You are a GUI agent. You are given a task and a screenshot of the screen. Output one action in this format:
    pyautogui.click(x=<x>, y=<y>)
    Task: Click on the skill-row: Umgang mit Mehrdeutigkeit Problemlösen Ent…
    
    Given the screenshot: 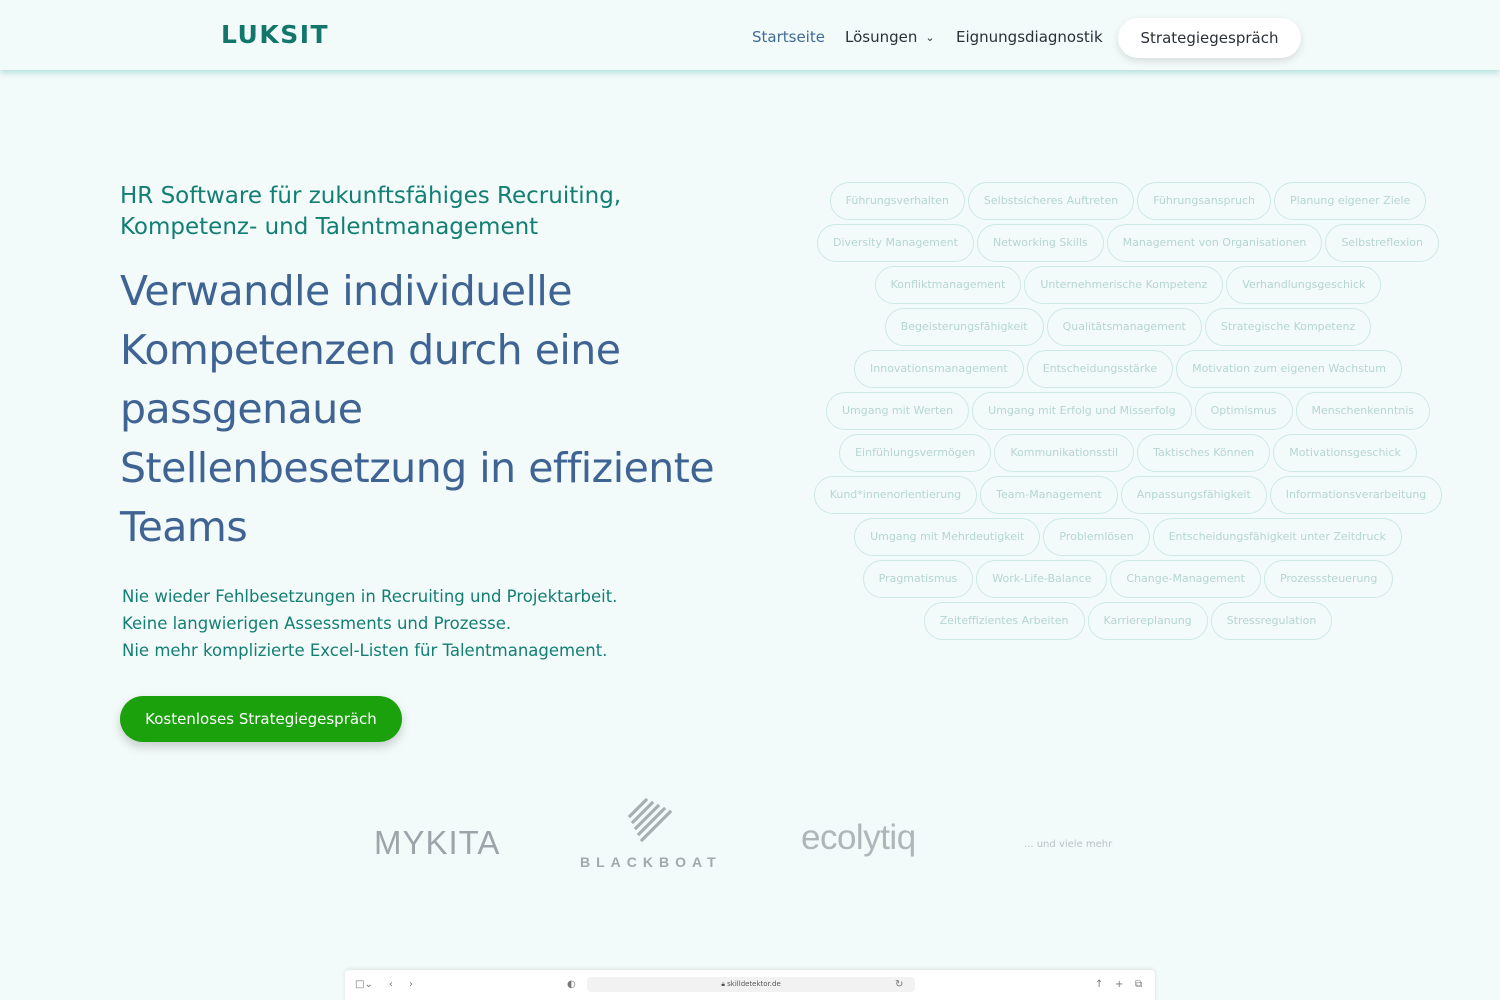 What is the action you would take?
    pyautogui.click(x=1128, y=537)
    